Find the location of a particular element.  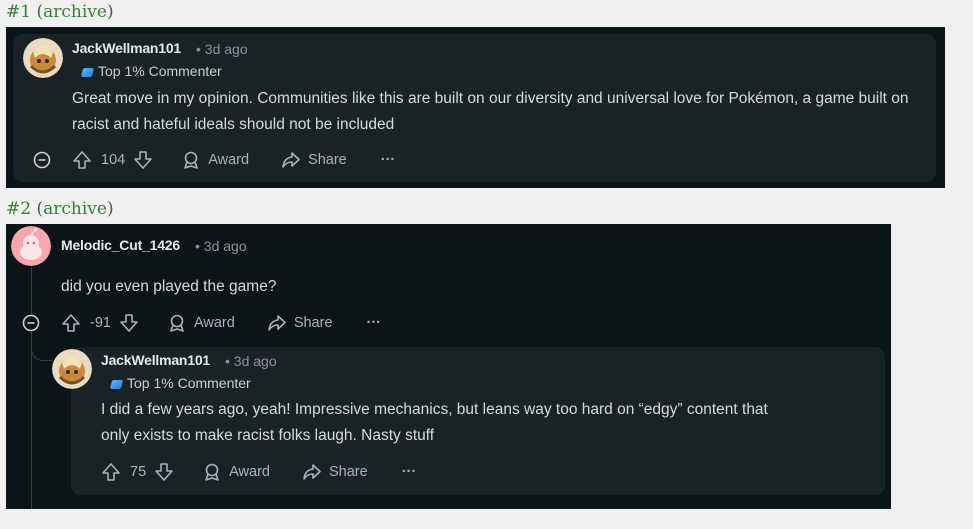

action-bar: -91 Award Share ··· is located at coordinates (221, 323).